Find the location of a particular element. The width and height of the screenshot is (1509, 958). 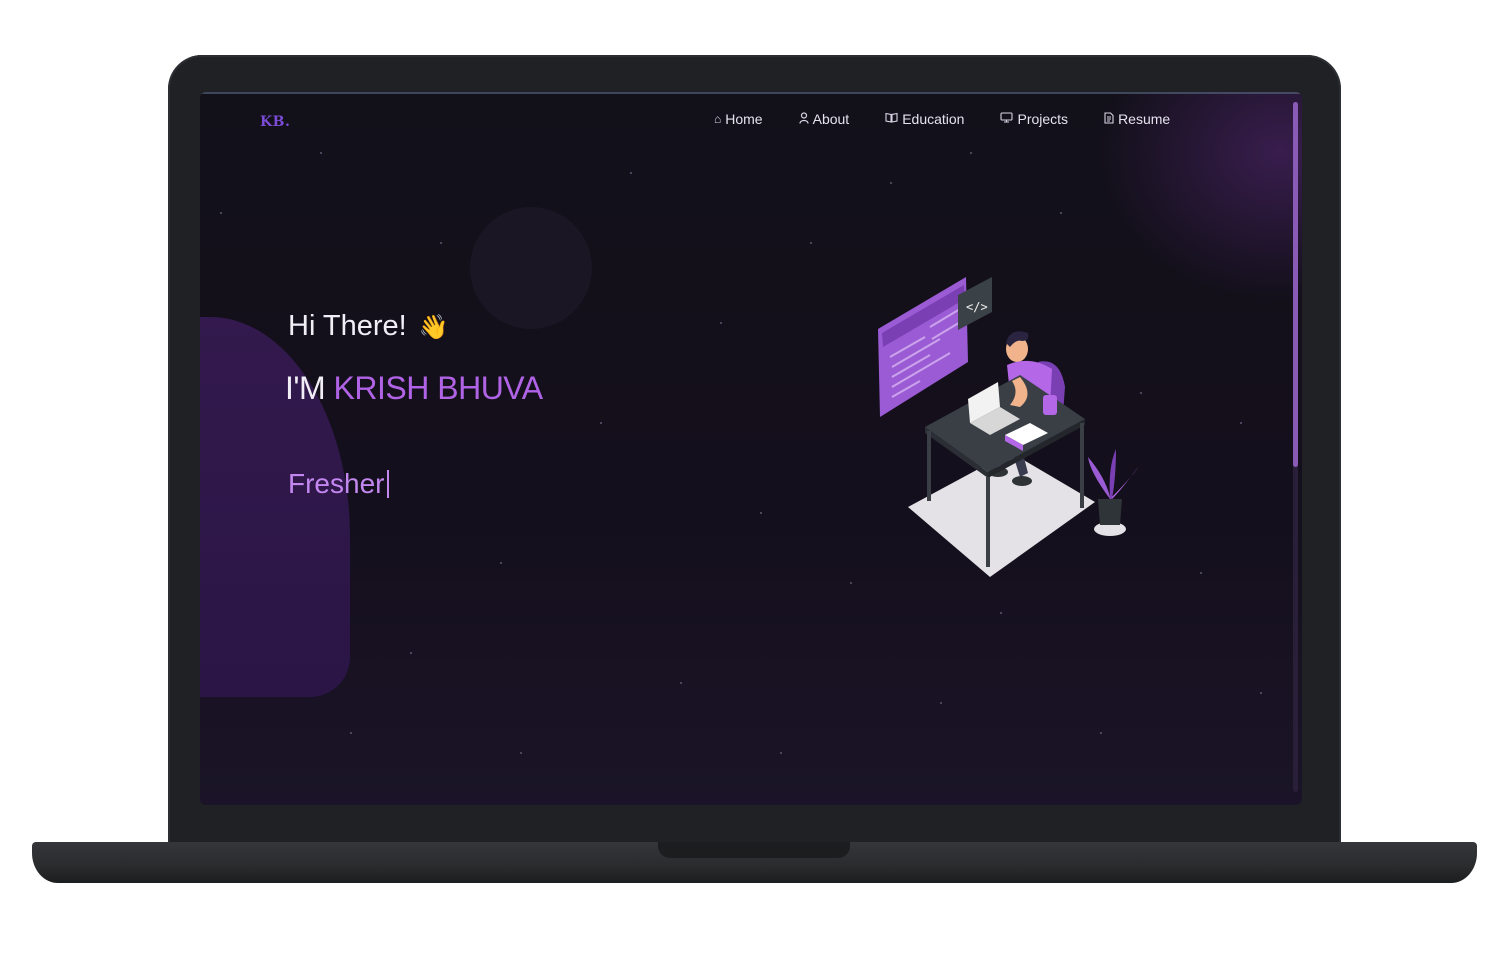

hero-intro: I'M KRISH BHUVA is located at coordinates (414, 388).